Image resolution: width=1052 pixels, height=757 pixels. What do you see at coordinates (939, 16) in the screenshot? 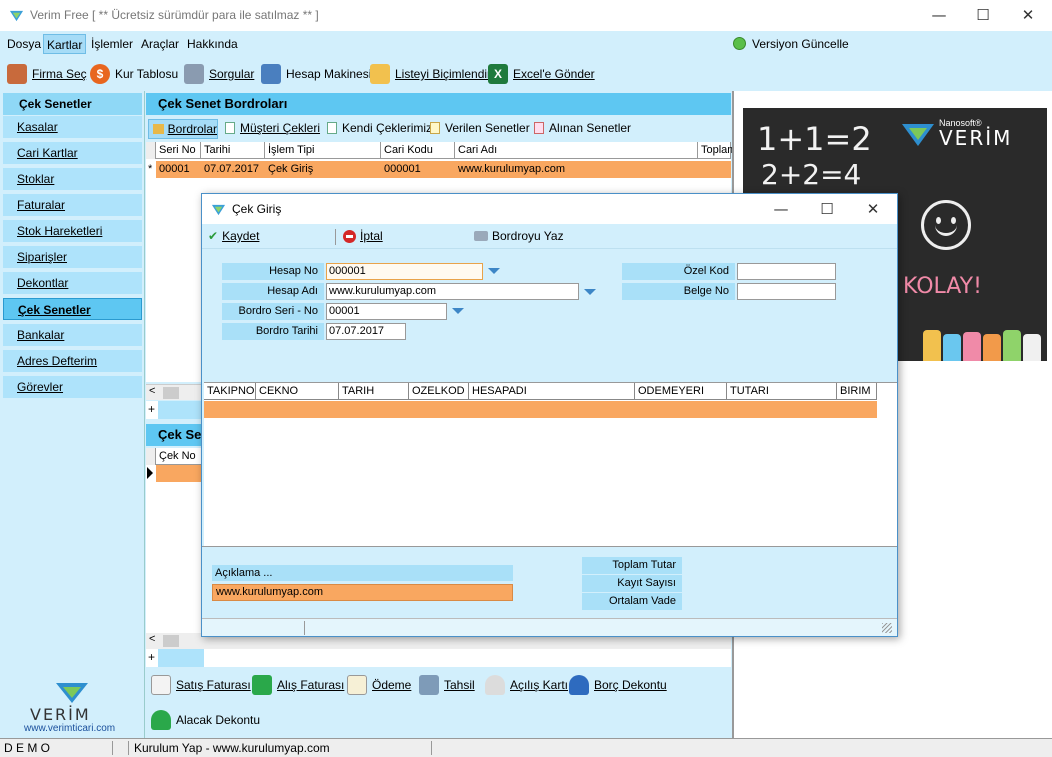
I see `minimize-button: —` at bounding box center [939, 16].